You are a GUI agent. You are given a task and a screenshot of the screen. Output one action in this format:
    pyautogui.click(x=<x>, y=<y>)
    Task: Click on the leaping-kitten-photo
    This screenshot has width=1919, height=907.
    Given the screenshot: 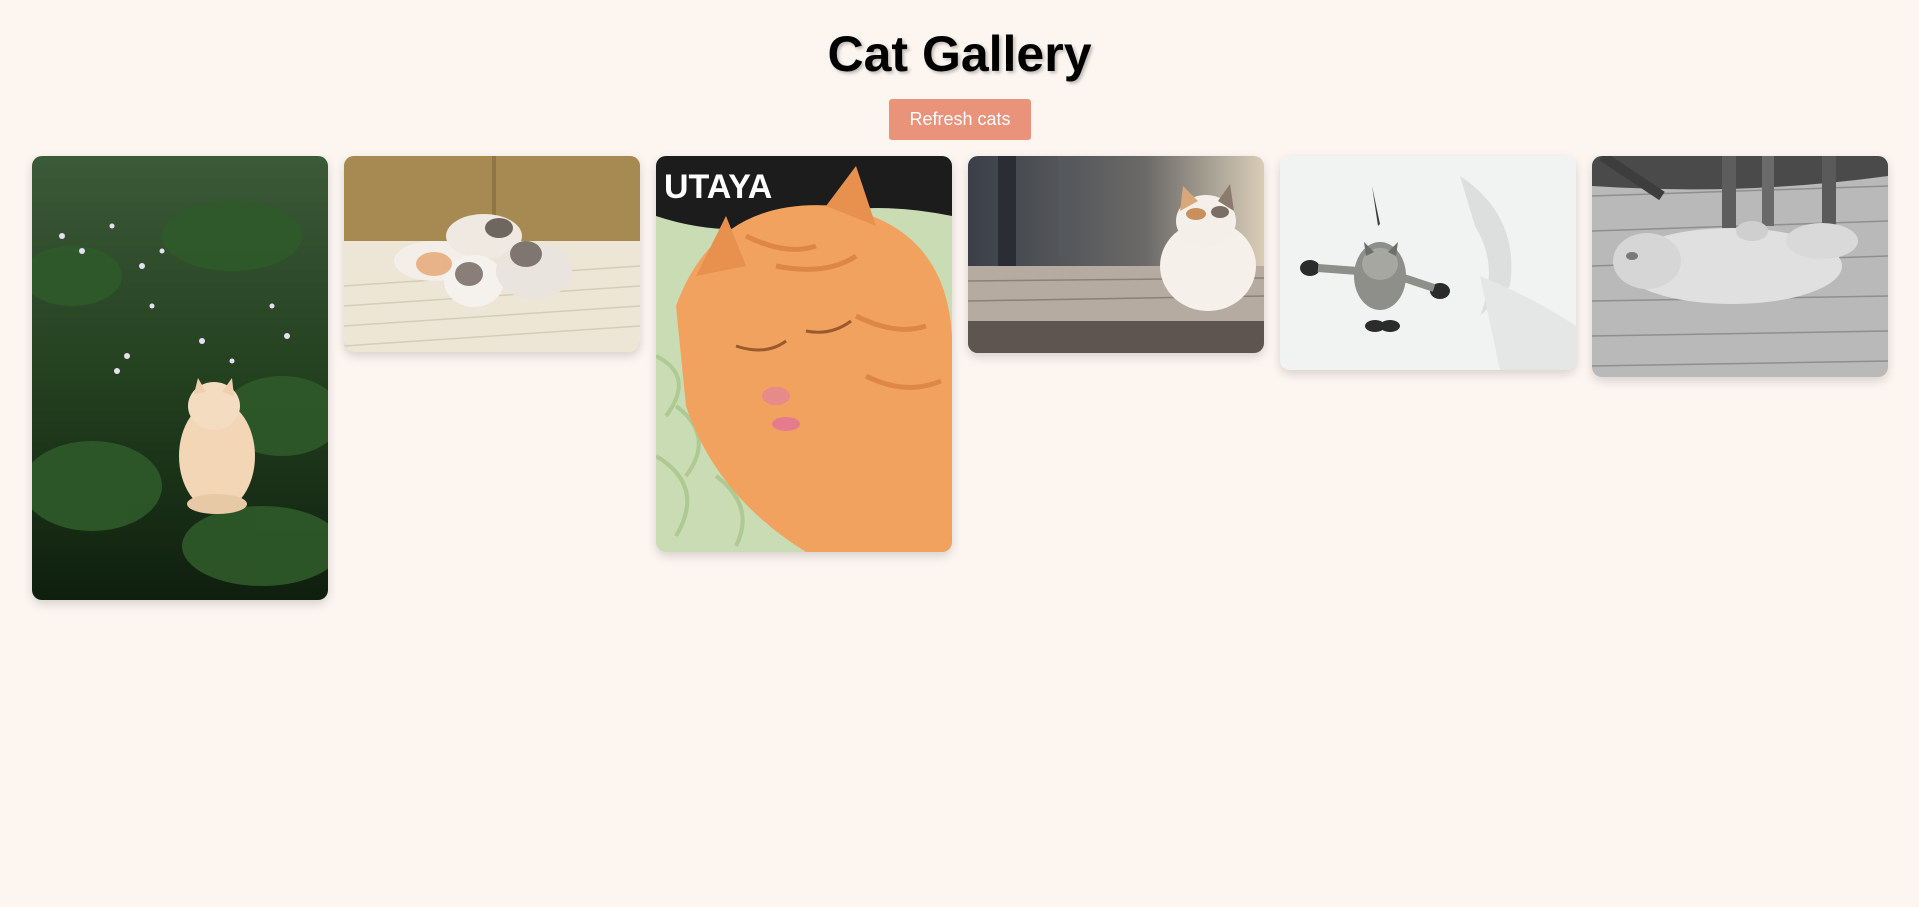 What is the action you would take?
    pyautogui.click(x=1428, y=263)
    